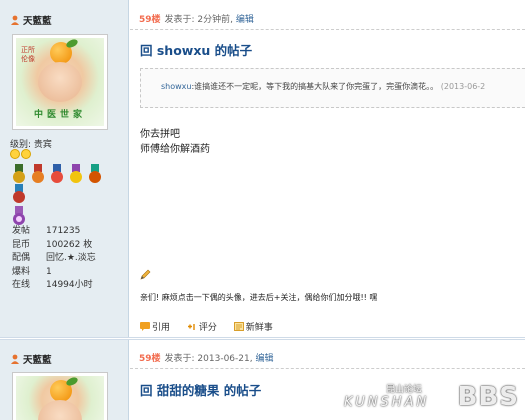  I want to click on avatar: 正所伦像 中医世家, so click(60, 82).